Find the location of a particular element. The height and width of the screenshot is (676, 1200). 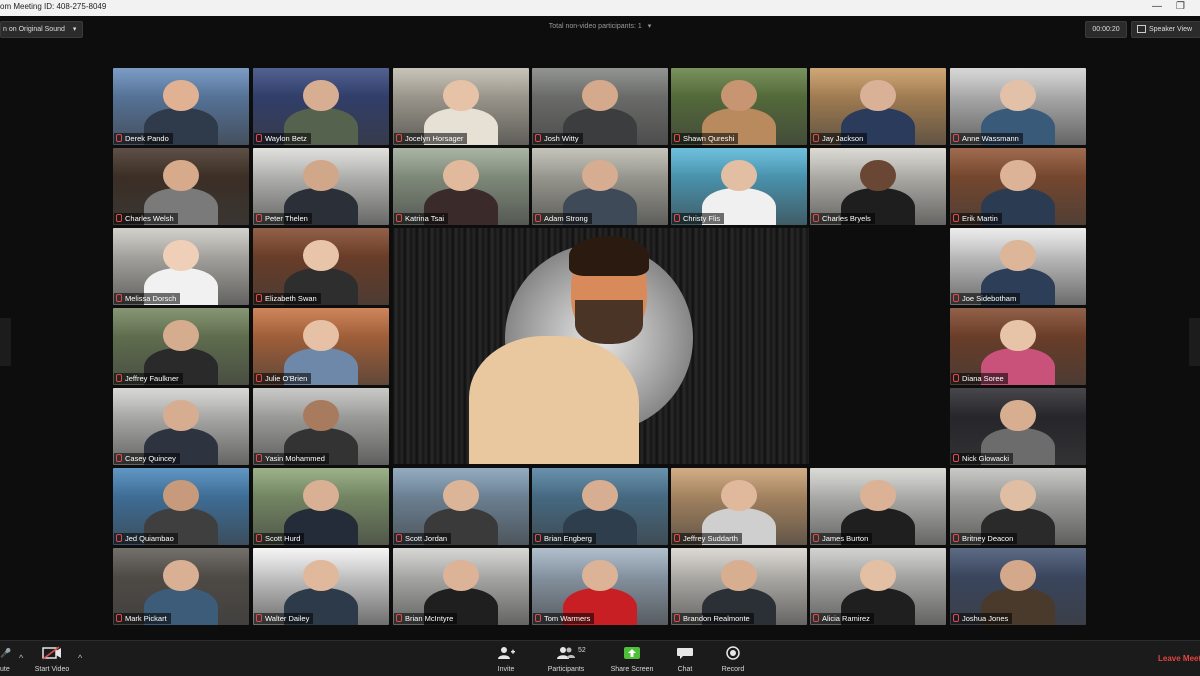

participant-name: Walter Dailey is located at coordinates (287, 618).